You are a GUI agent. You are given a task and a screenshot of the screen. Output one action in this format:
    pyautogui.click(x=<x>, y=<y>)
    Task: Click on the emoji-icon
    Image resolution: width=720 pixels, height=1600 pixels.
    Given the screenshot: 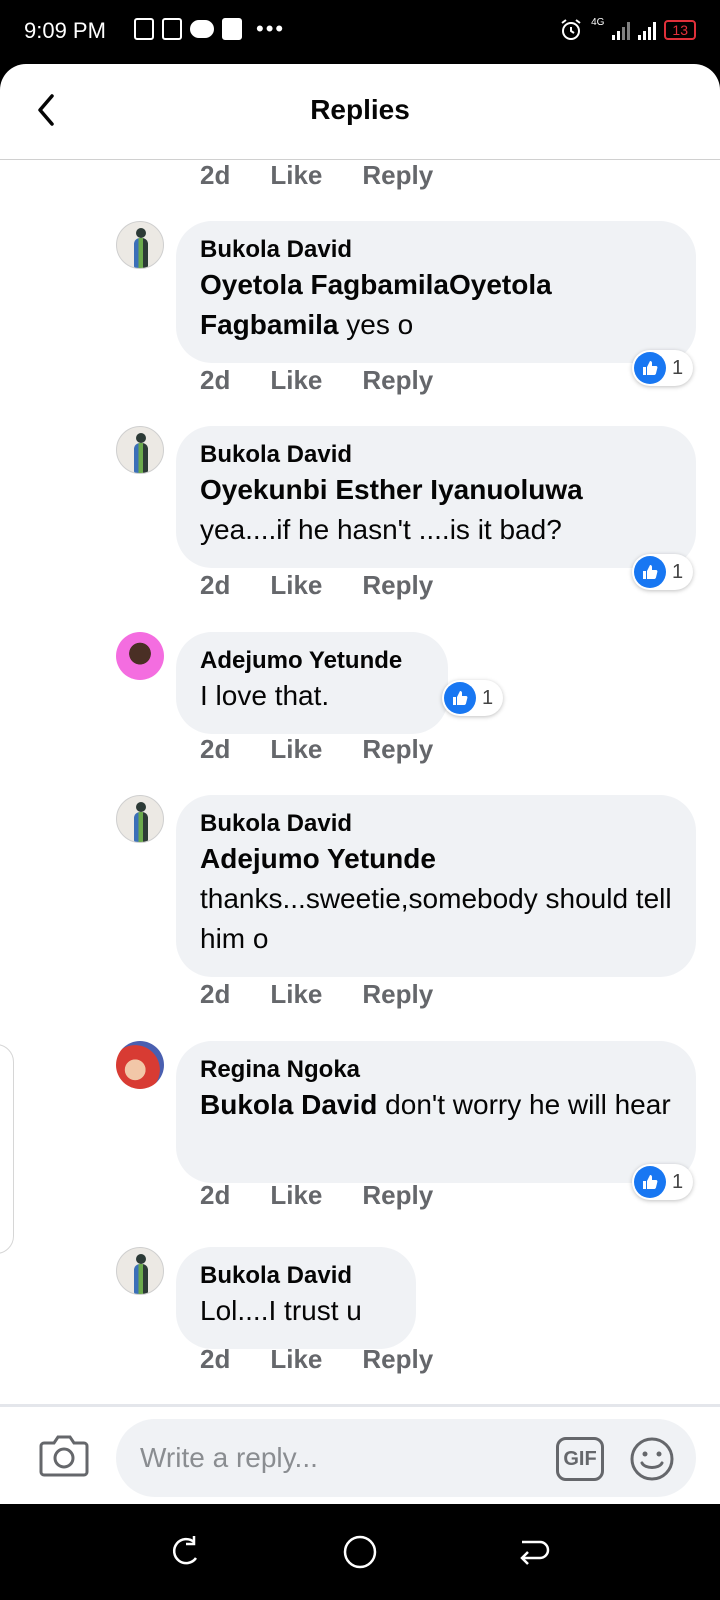 What is the action you would take?
    pyautogui.click(x=652, y=1459)
    